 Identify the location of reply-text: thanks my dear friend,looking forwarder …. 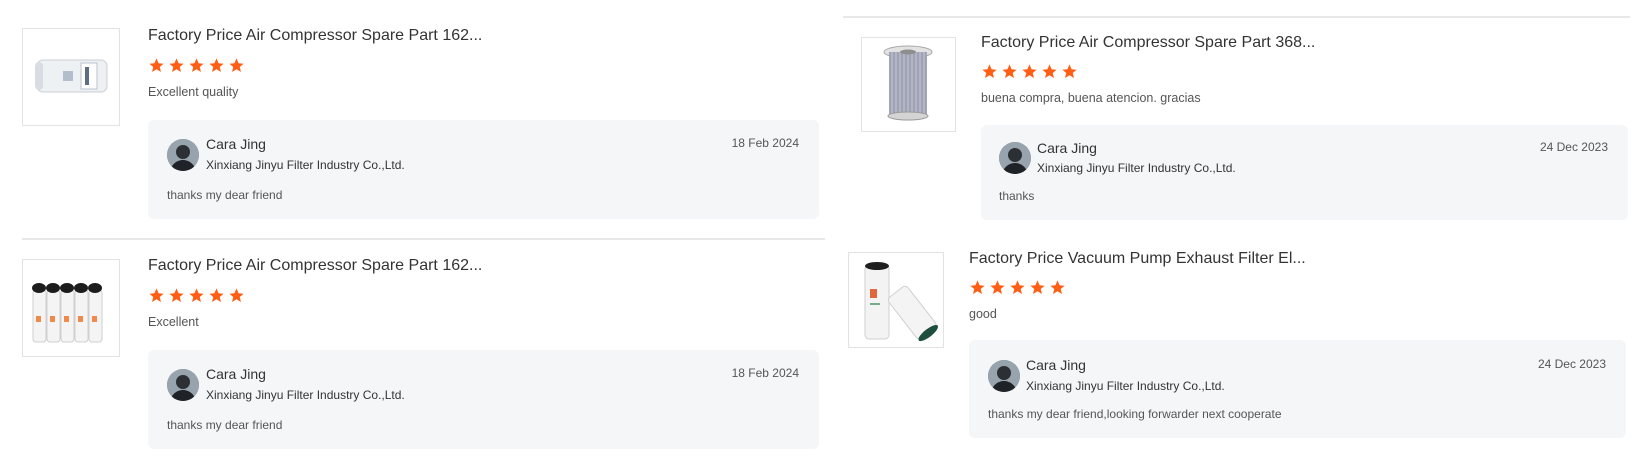
(1135, 414).